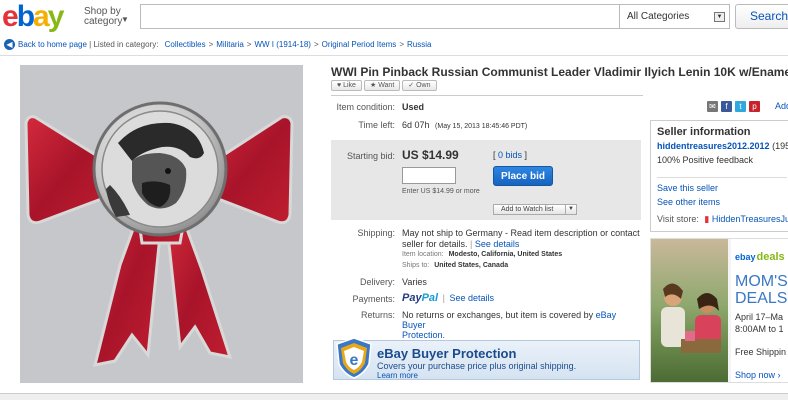 This screenshot has height=400, width=788. Describe the element at coordinates (481, 126) in the screenshot. I see `end-date: (May 15, 2013 18:45:46 PDT)` at that location.